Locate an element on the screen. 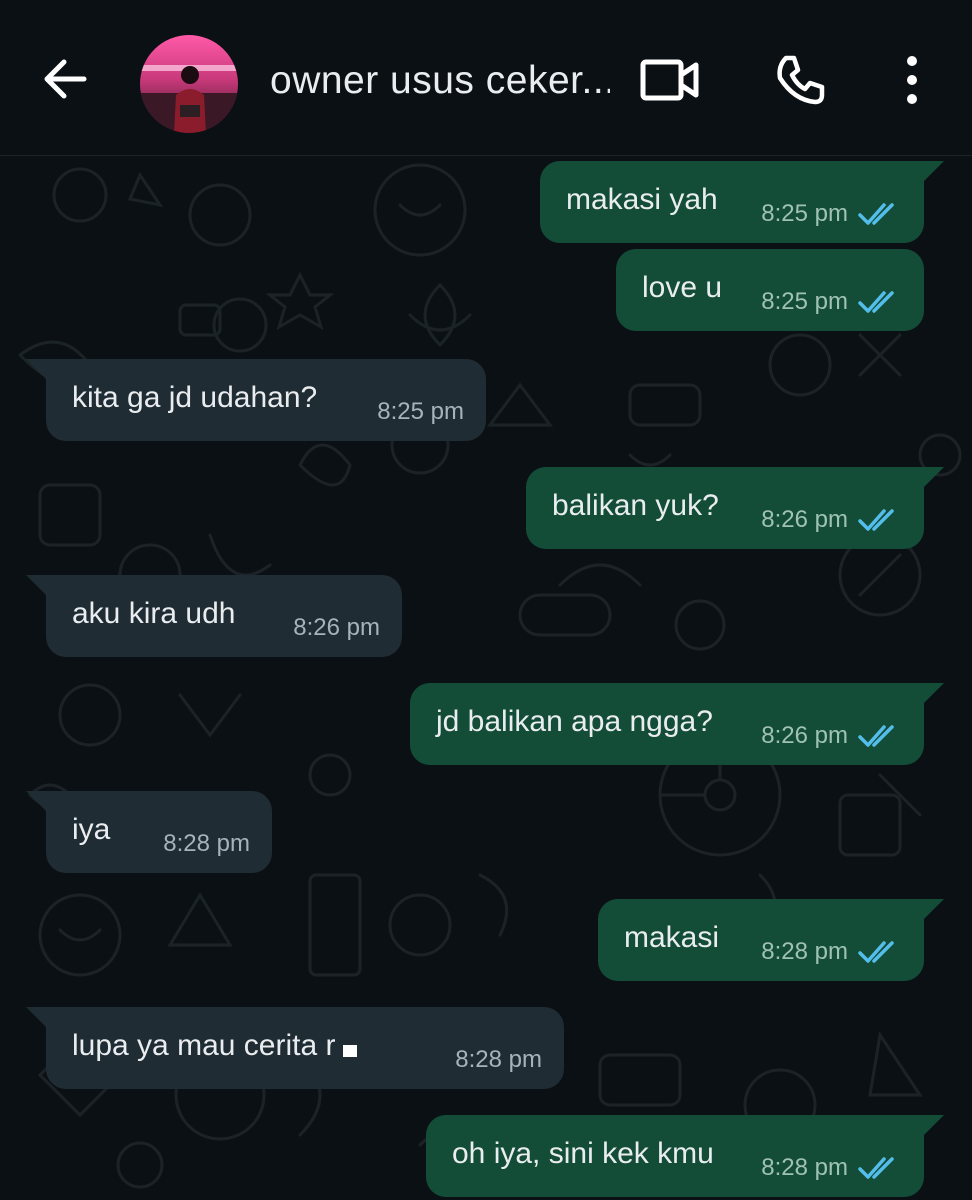 This screenshot has width=972, height=1200. outgoing-message-bubble: makasi 8:28 pm is located at coordinates (771, 940).